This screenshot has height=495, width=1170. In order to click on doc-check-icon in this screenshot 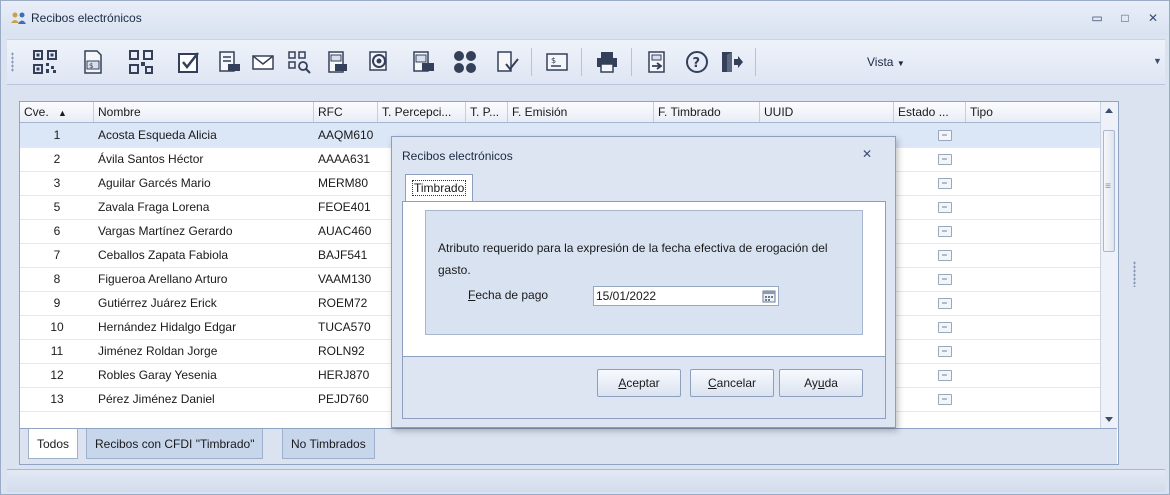, I will do `click(507, 62)`.